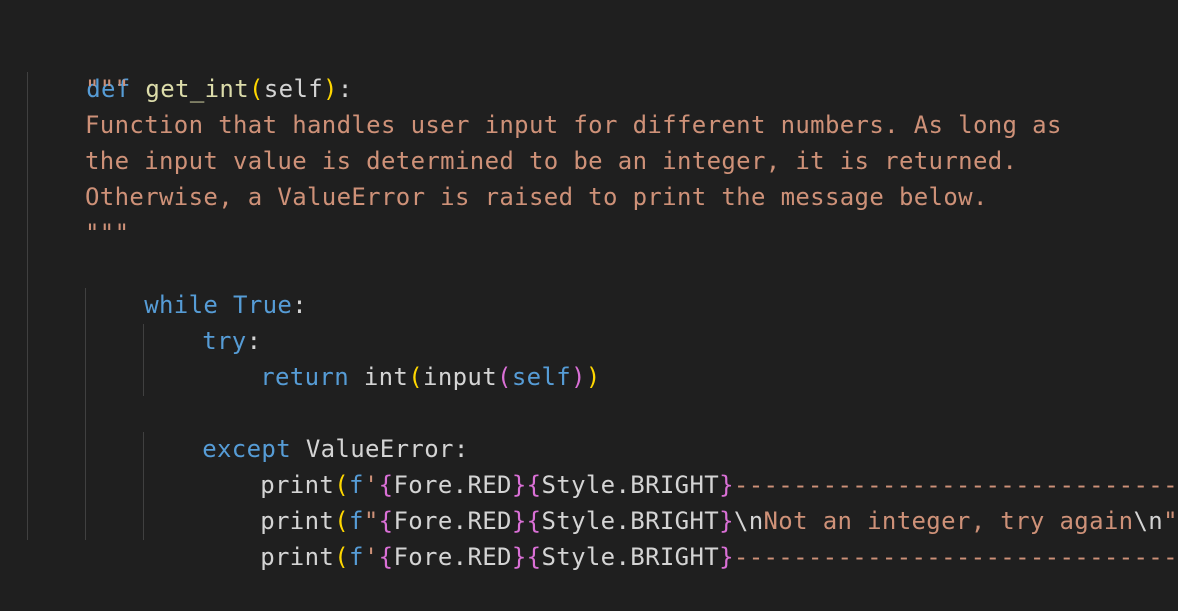  What do you see at coordinates (401, 341) in the screenshot?
I see `code-line-return: return int(input(self))` at bounding box center [401, 341].